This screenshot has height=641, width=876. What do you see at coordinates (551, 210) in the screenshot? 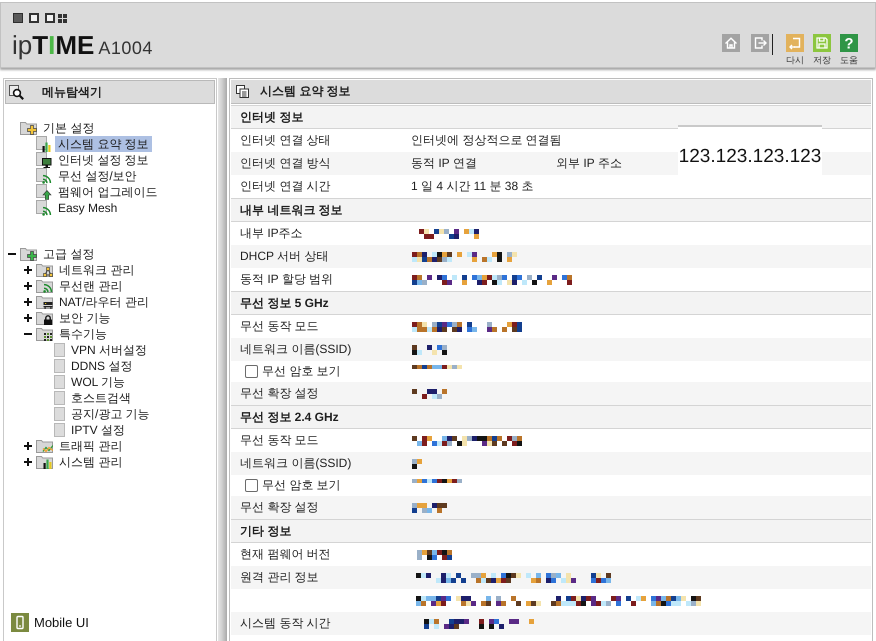
I see `section-header: 내부 네트워크 정보` at bounding box center [551, 210].